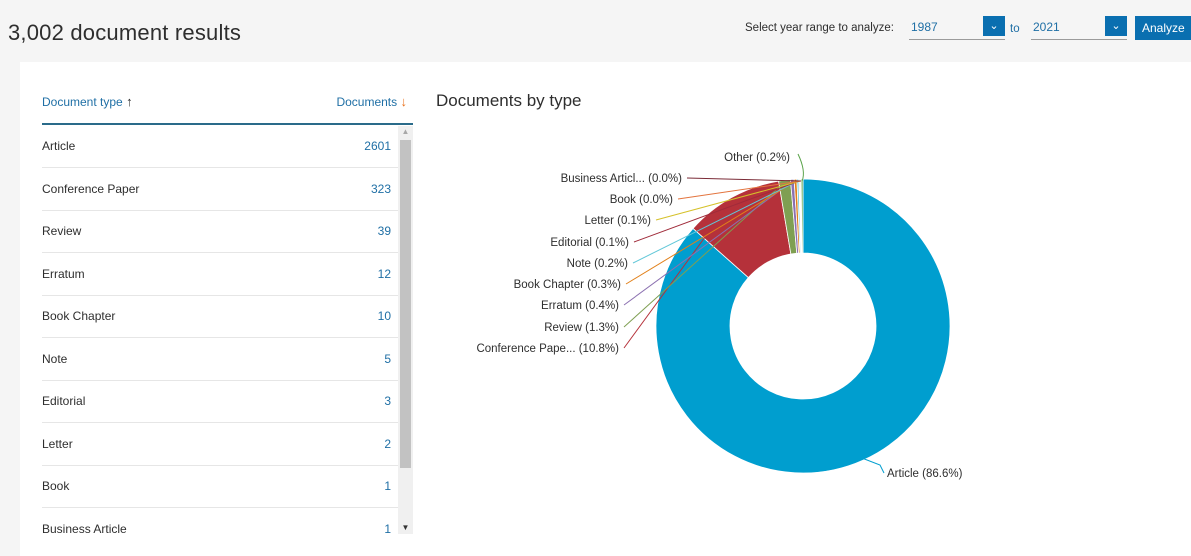 This screenshot has height=556, width=1191. Describe the element at coordinates (581, 328) in the screenshot. I see `slice-label-review: Review (1.3%)` at that location.